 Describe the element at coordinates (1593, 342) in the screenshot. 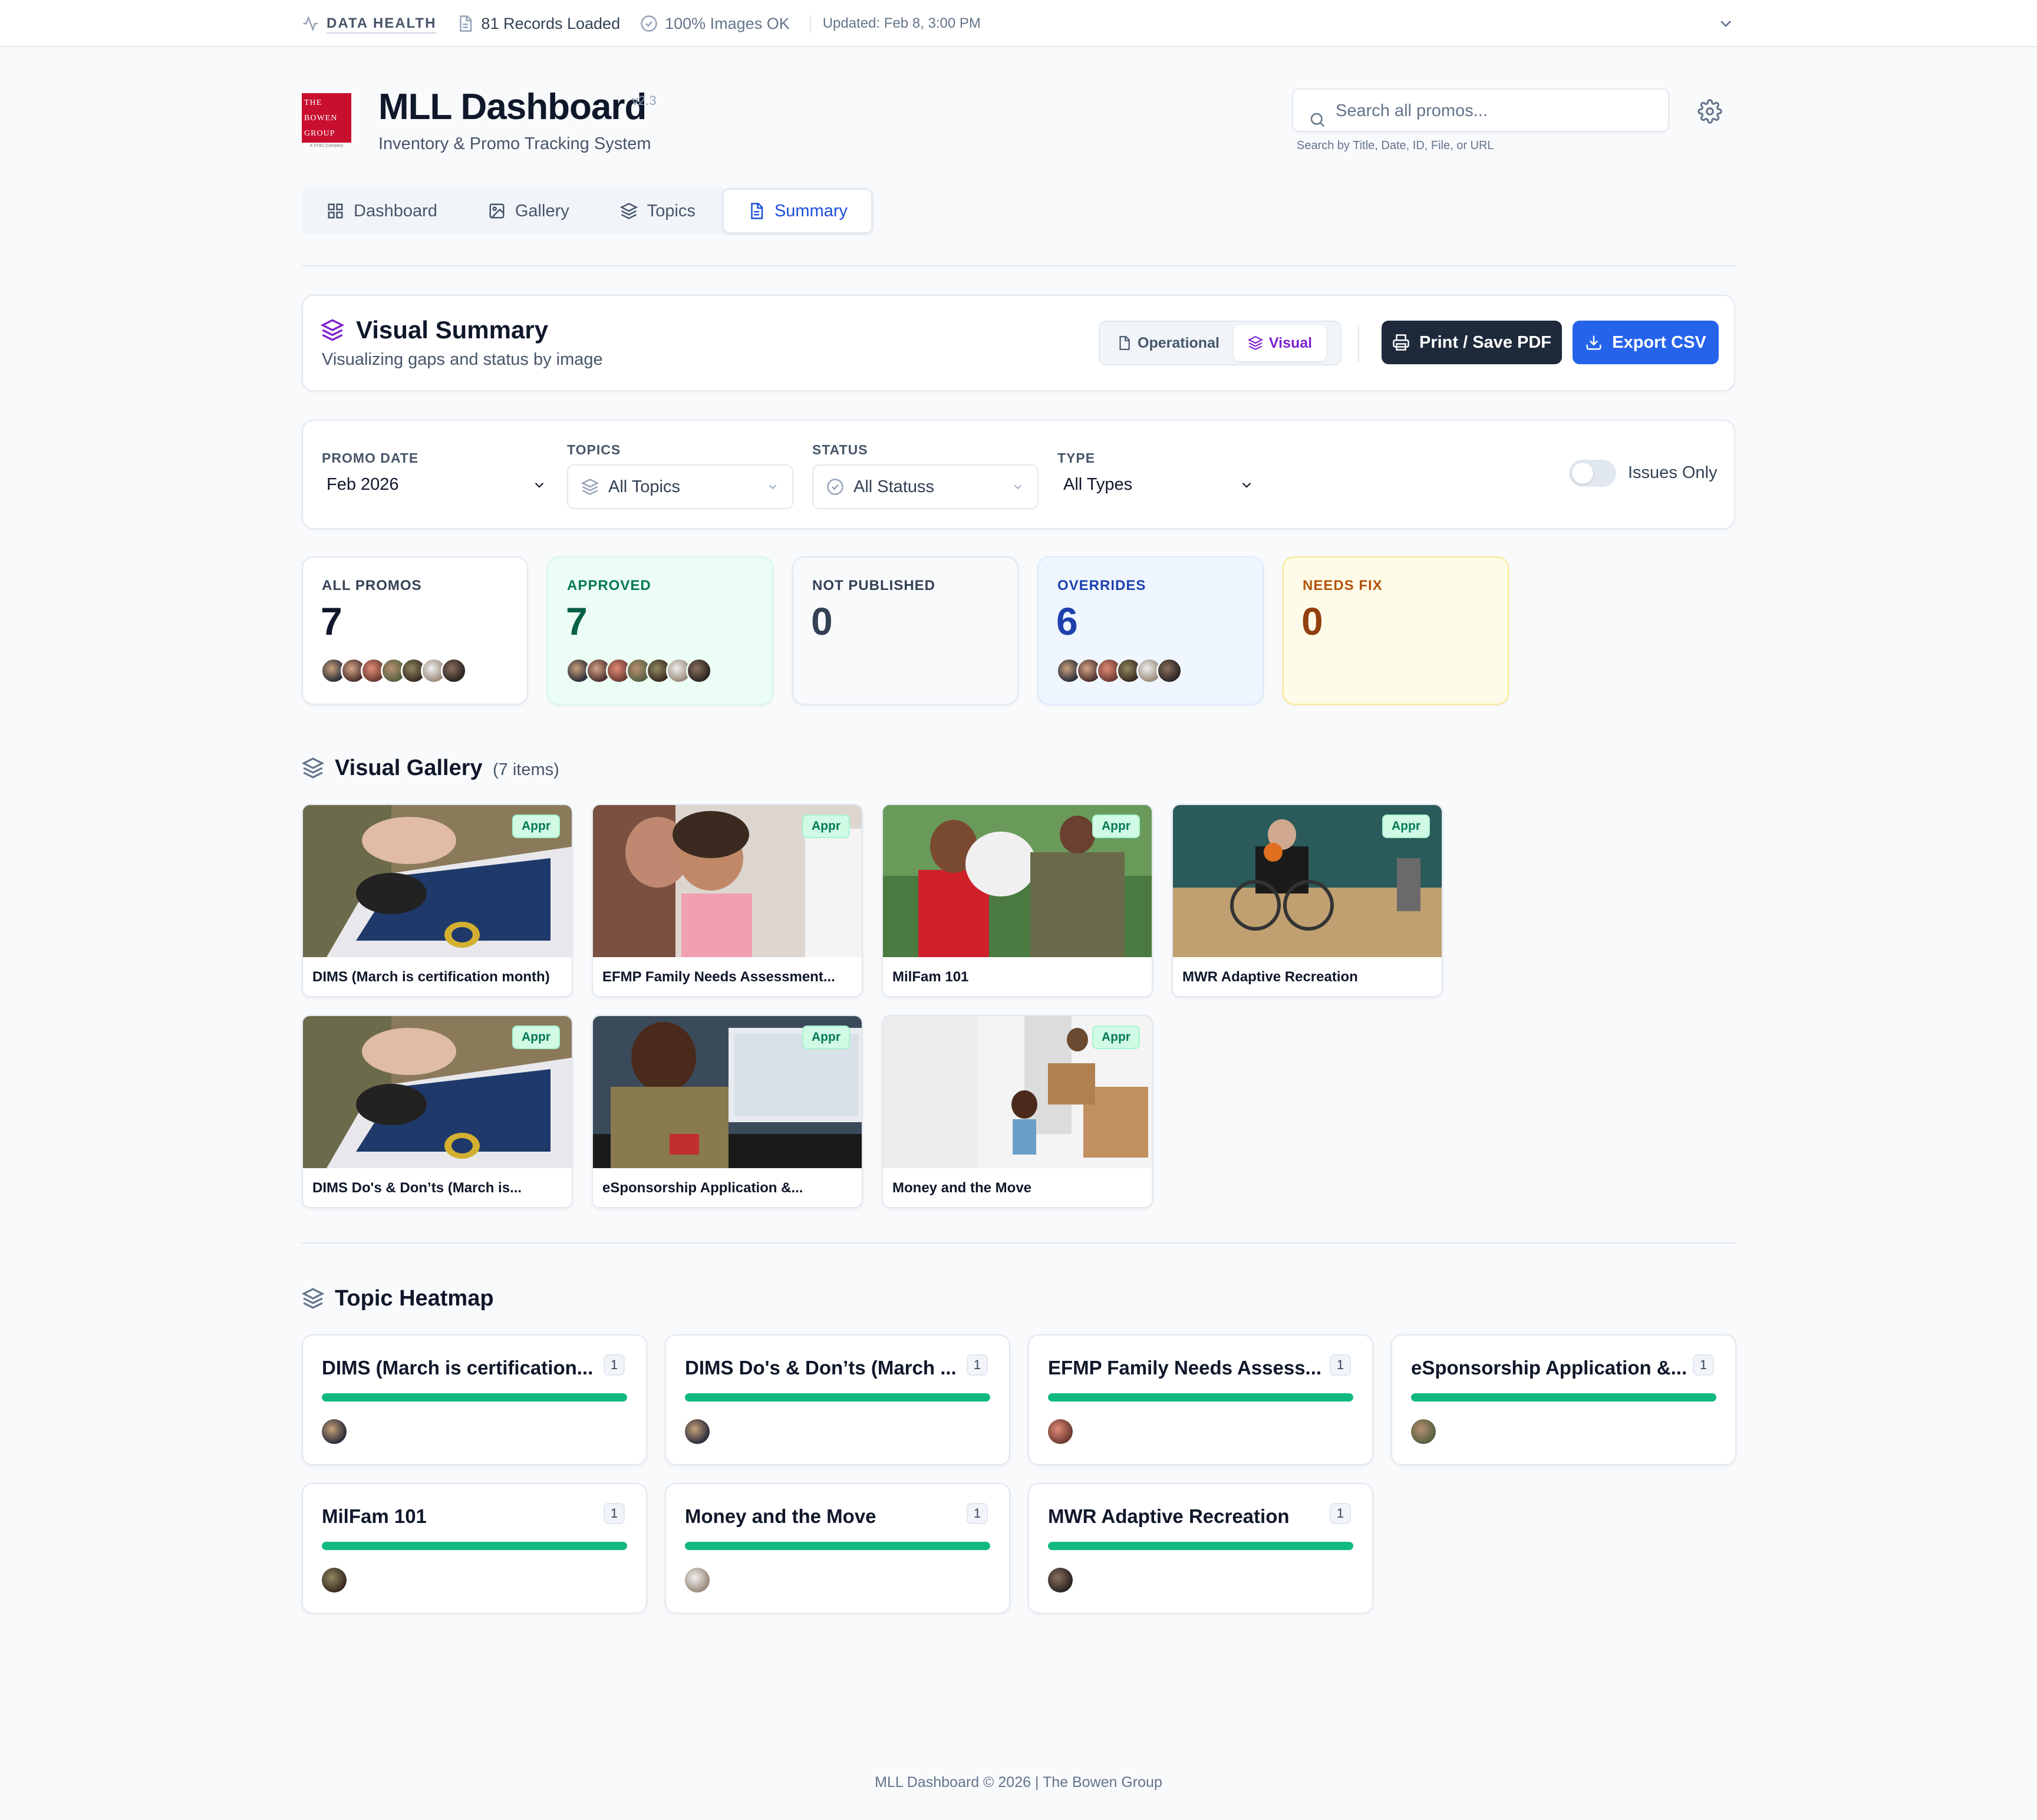

I see `download-icon` at that location.